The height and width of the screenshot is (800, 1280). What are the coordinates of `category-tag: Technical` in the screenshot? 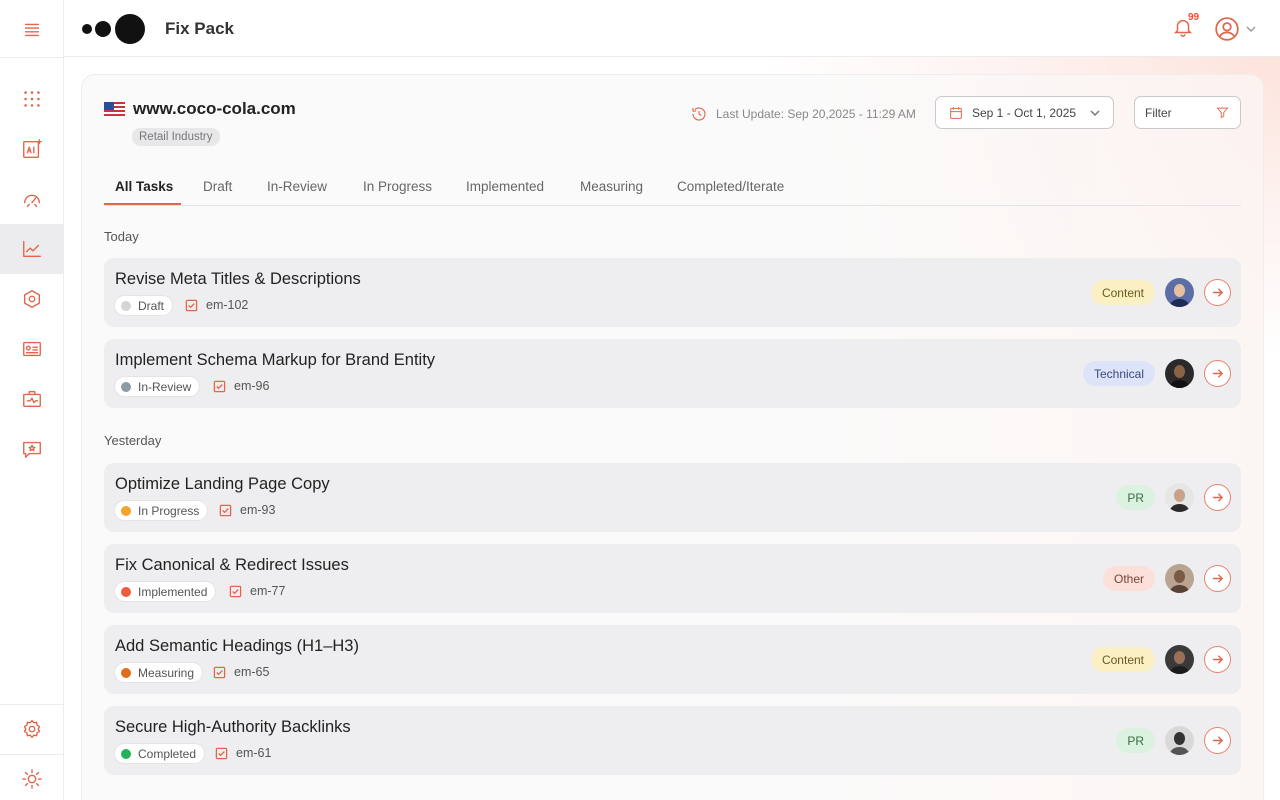 It's located at (1118, 373).